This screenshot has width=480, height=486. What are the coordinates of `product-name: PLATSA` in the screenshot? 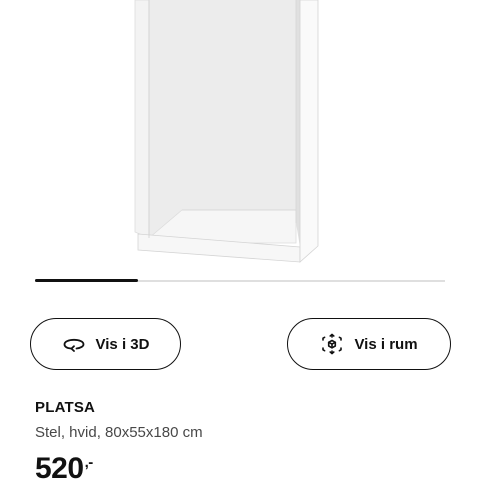 It's located at (65, 407).